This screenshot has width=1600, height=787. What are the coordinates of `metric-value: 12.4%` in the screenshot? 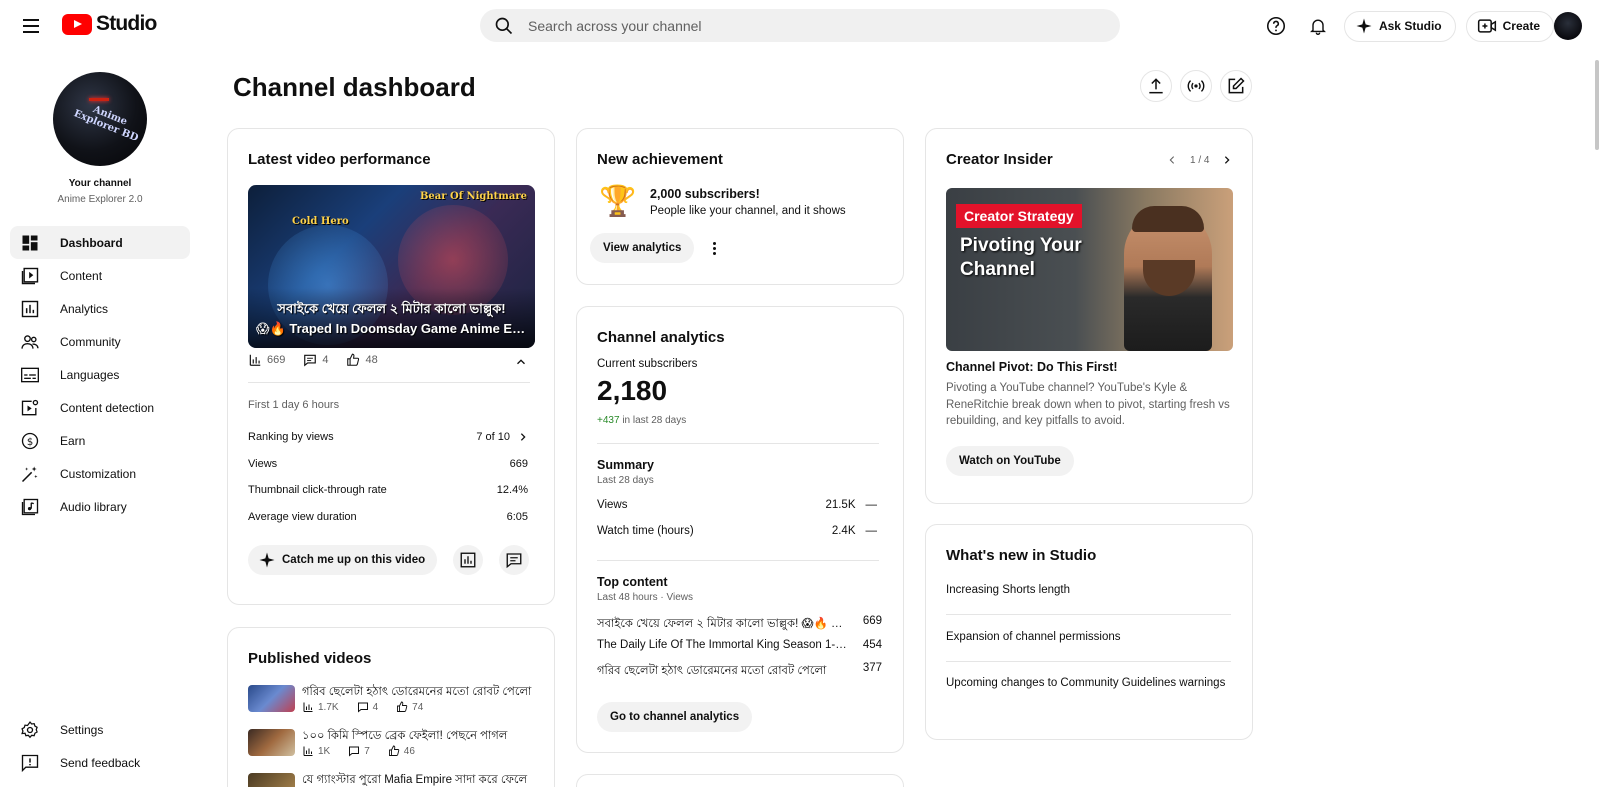 It's located at (512, 490).